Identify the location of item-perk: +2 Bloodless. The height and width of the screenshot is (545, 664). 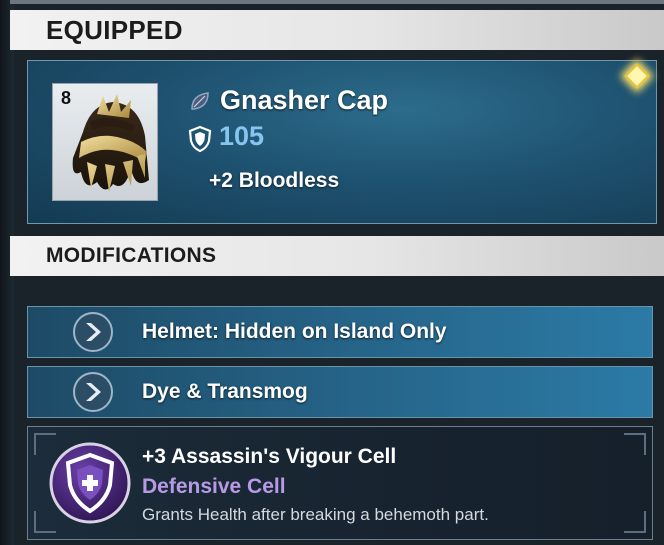
(274, 180).